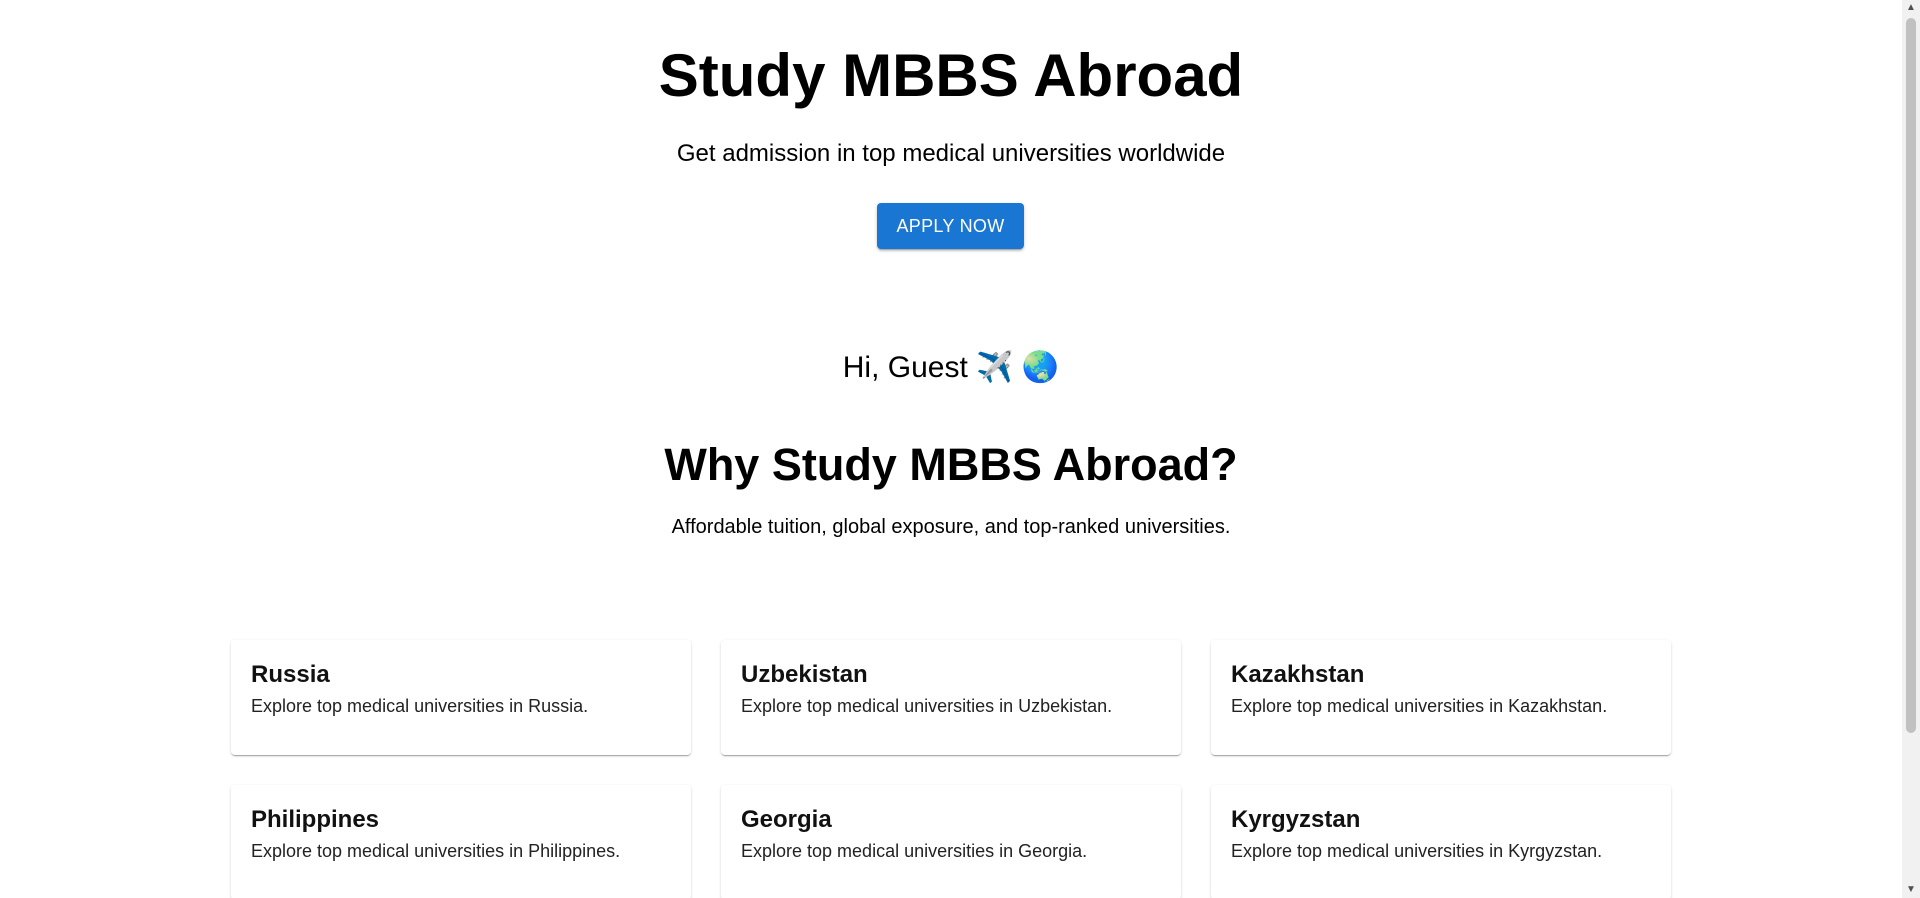  I want to click on globe-icon: 🌏, so click(1040, 367).